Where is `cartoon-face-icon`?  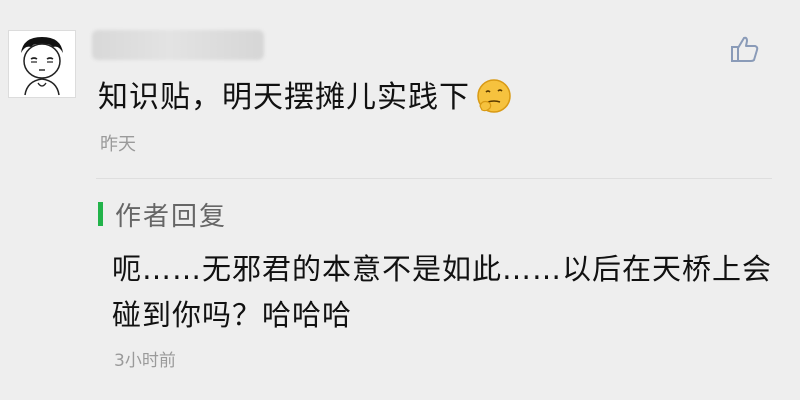 cartoon-face-icon is located at coordinates (42, 66).